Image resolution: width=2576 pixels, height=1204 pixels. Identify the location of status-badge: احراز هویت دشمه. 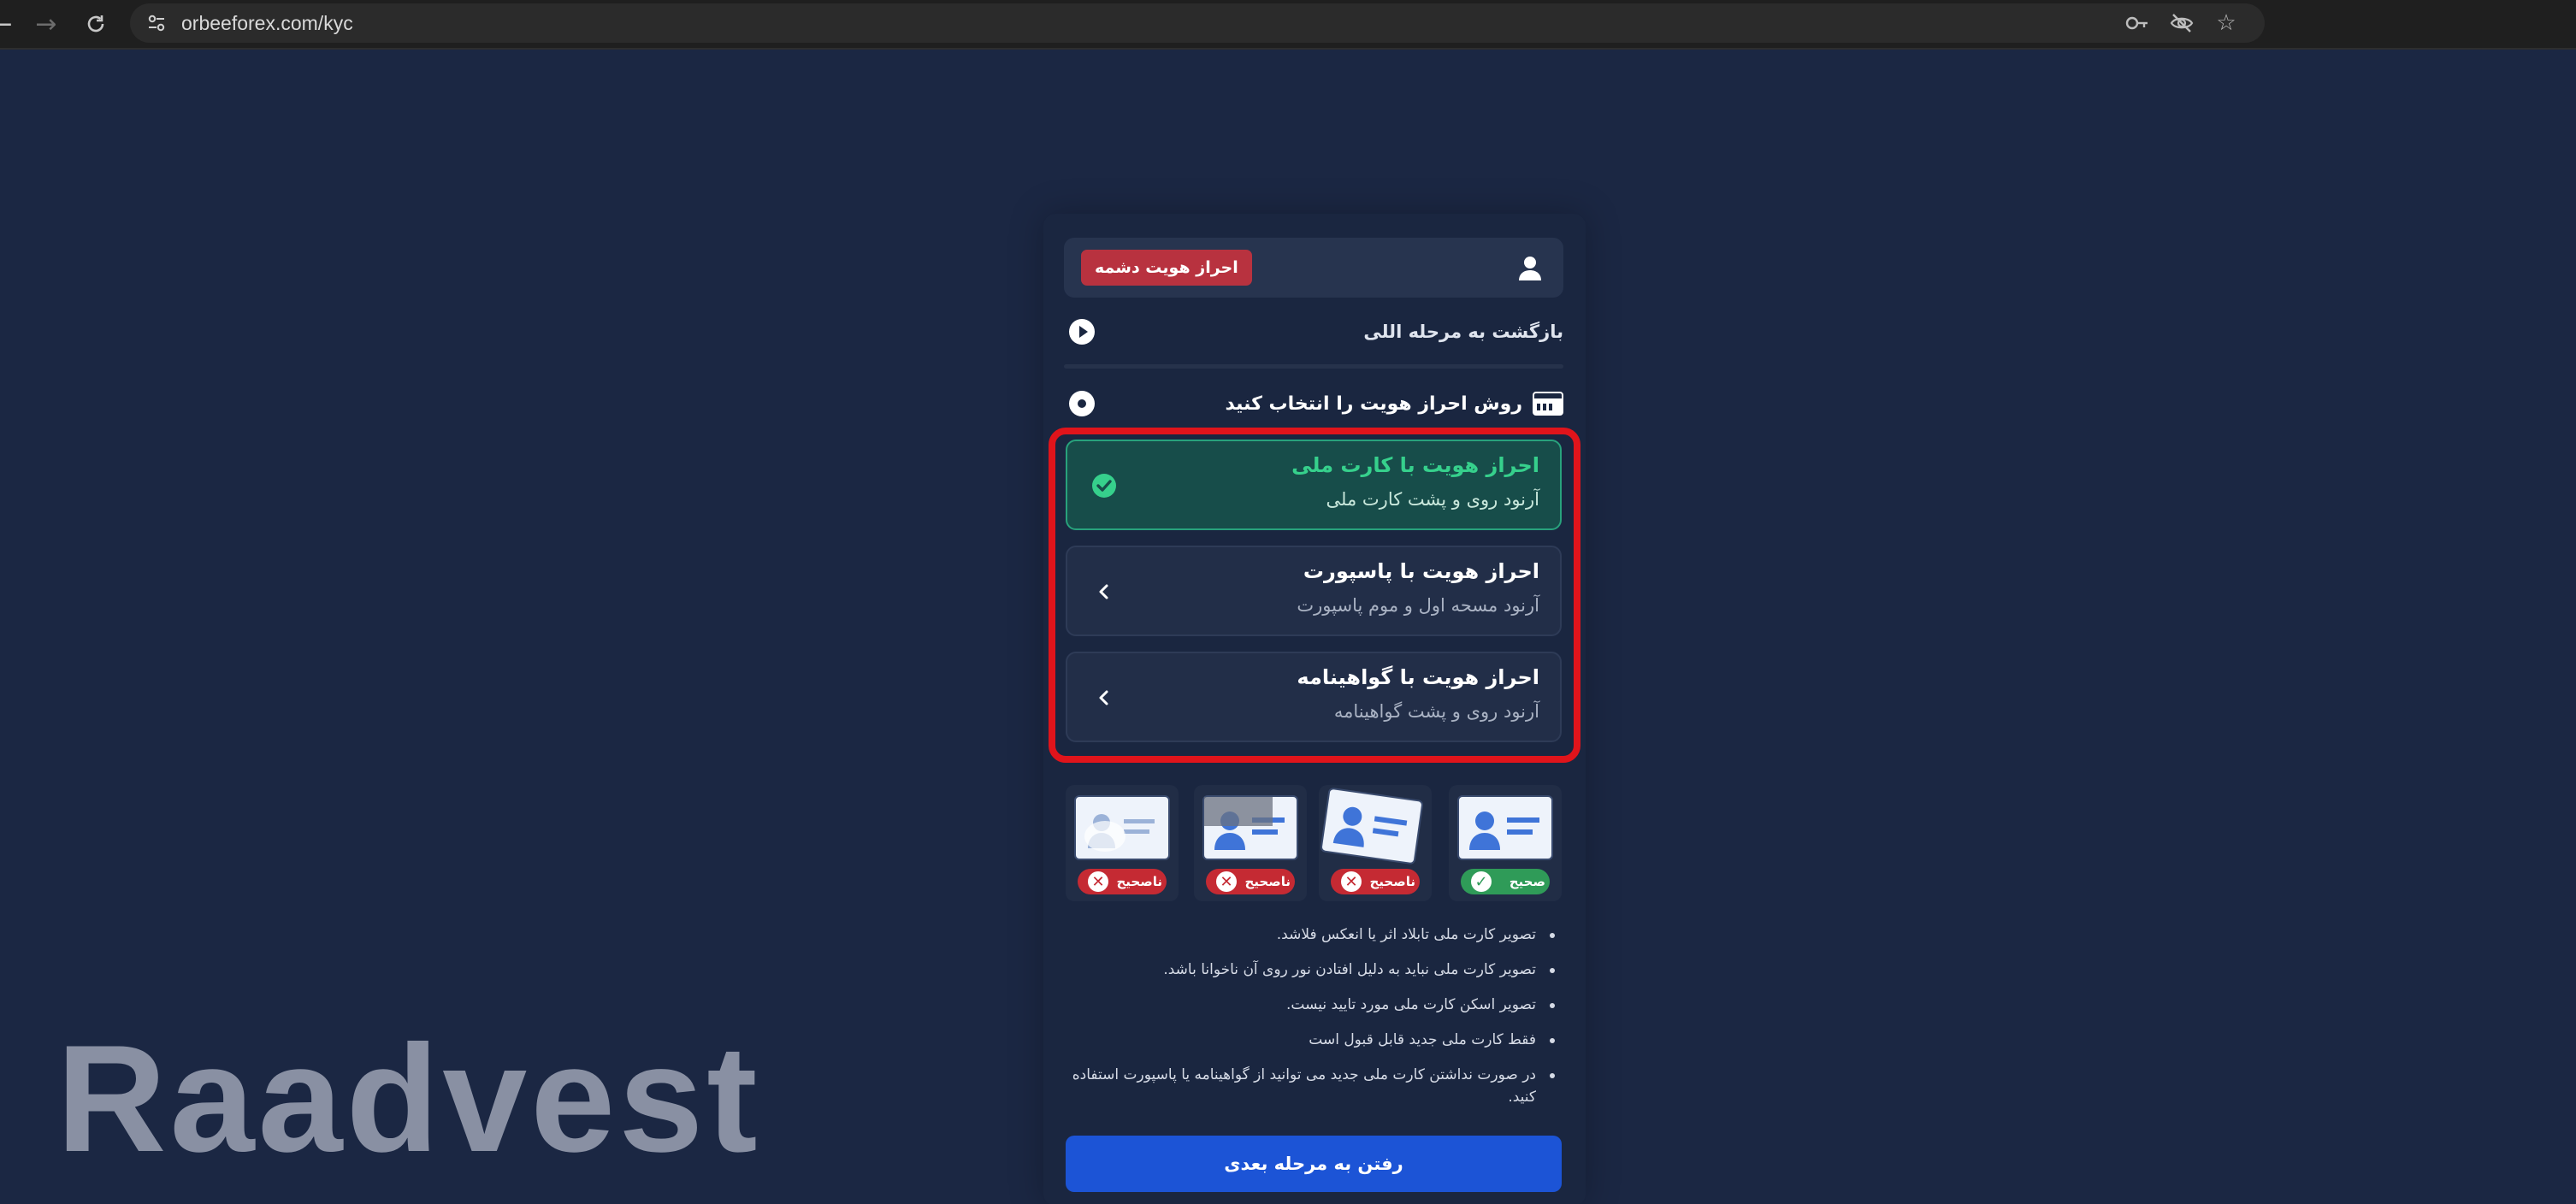
(1166, 268).